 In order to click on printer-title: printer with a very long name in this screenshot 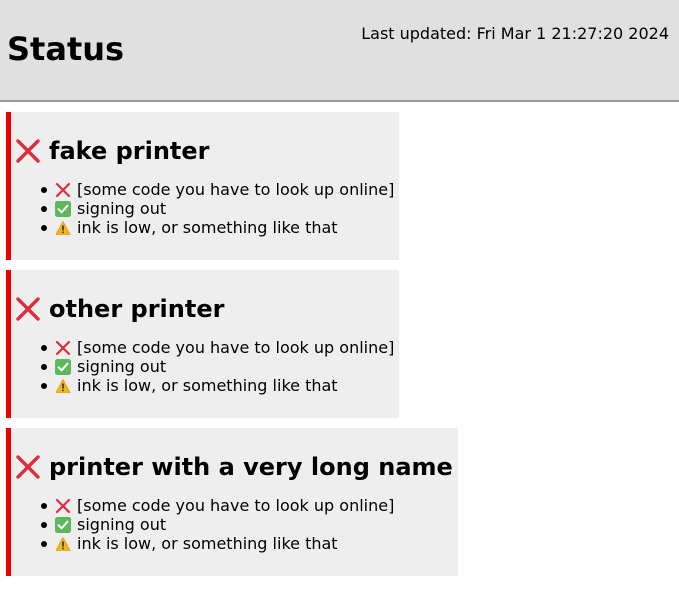, I will do `click(234, 467)`.